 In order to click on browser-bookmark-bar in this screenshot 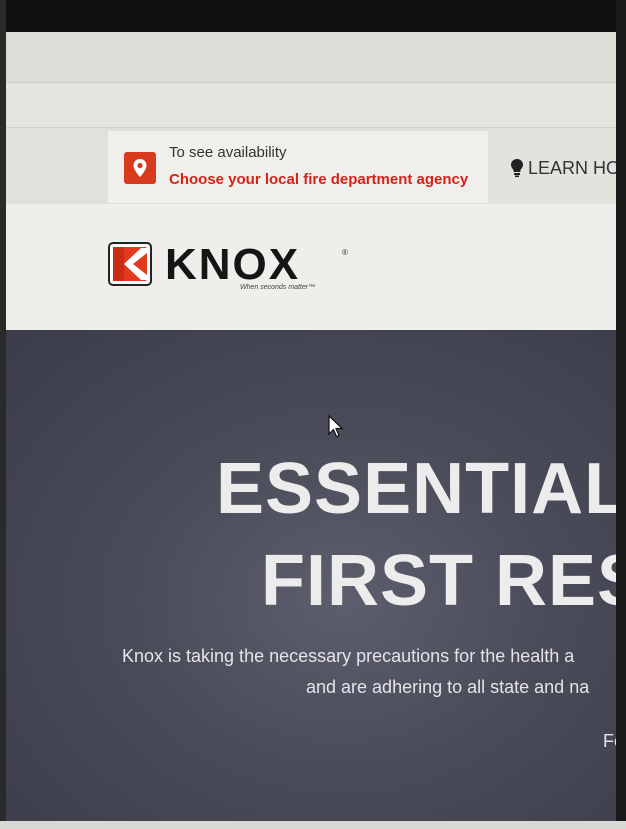, I will do `click(311, 105)`.